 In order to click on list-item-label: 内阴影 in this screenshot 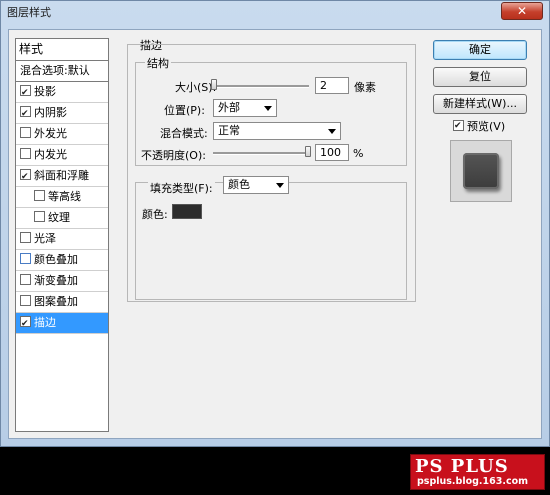, I will do `click(50, 112)`.